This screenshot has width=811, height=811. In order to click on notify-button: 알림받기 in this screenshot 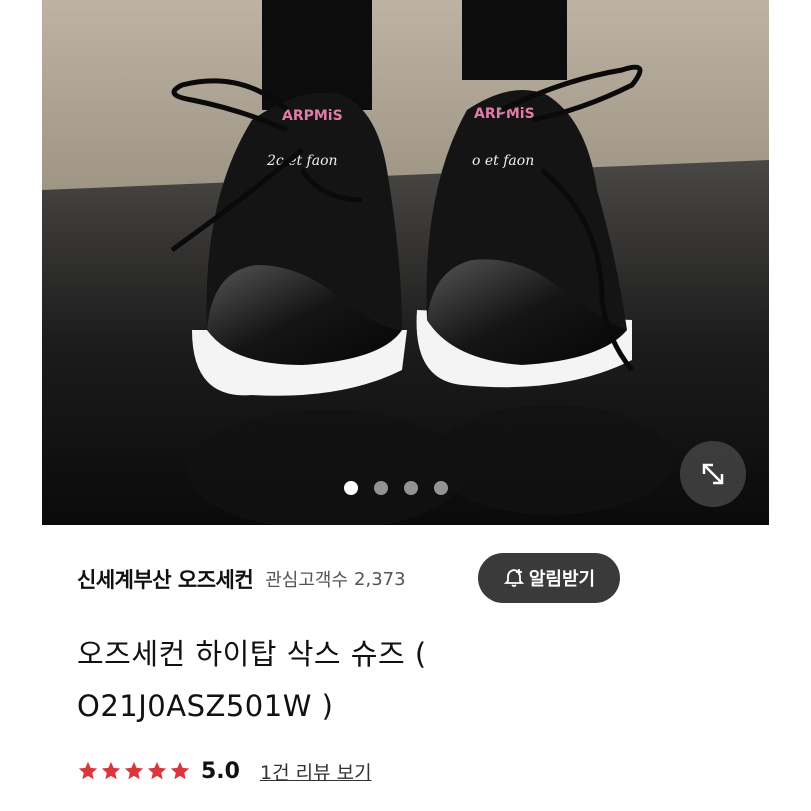, I will do `click(549, 578)`.